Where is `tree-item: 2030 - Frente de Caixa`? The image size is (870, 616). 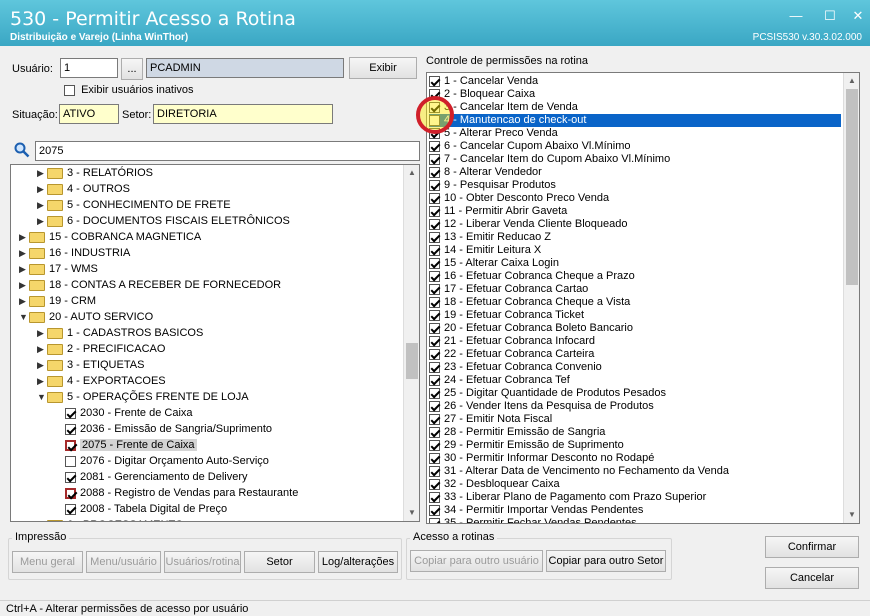
tree-item: 2030 - Frente de Caixa is located at coordinates (124, 413).